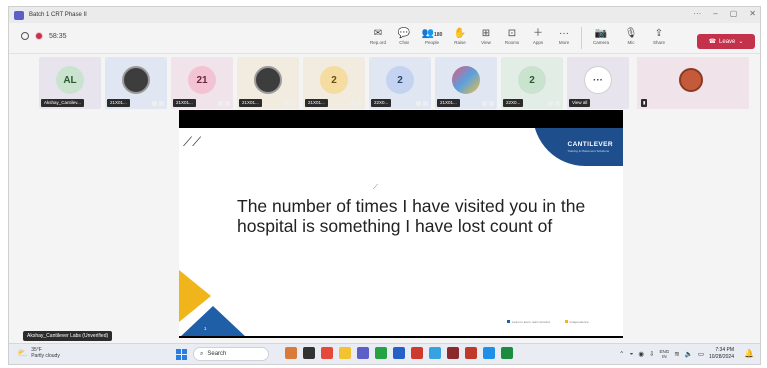 This screenshot has width=767, height=368. Describe the element at coordinates (345, 353) in the screenshot. I see `folder-icon` at that location.